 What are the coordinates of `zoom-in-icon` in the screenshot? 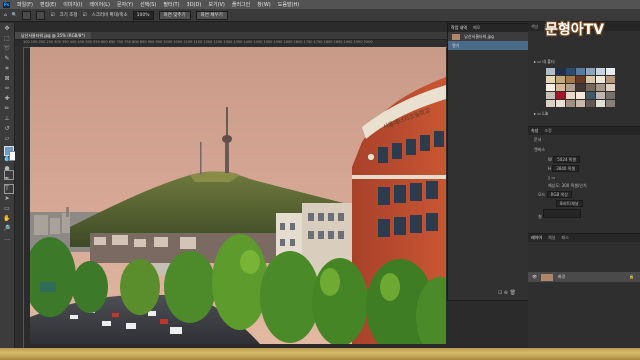 It's located at (27, 15).